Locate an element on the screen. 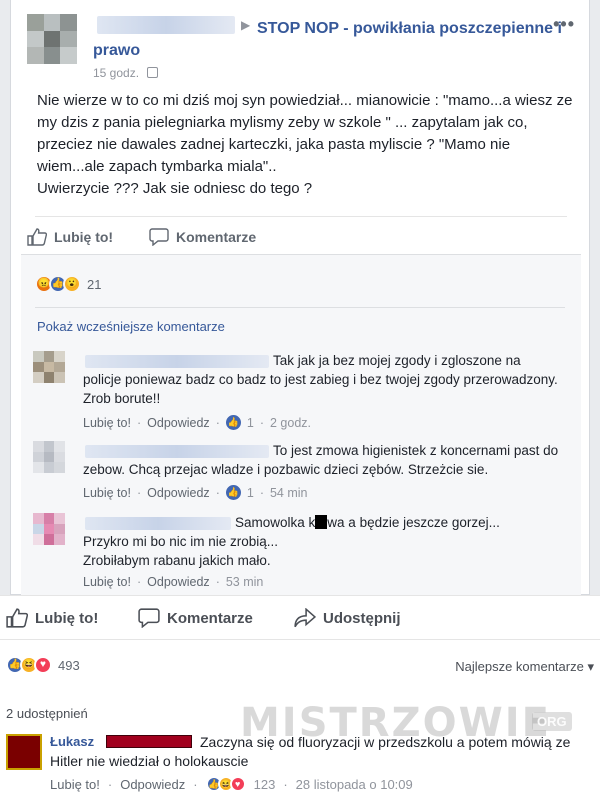 This screenshot has height=795, width=600. like-label: Lubię to! is located at coordinates (84, 237).